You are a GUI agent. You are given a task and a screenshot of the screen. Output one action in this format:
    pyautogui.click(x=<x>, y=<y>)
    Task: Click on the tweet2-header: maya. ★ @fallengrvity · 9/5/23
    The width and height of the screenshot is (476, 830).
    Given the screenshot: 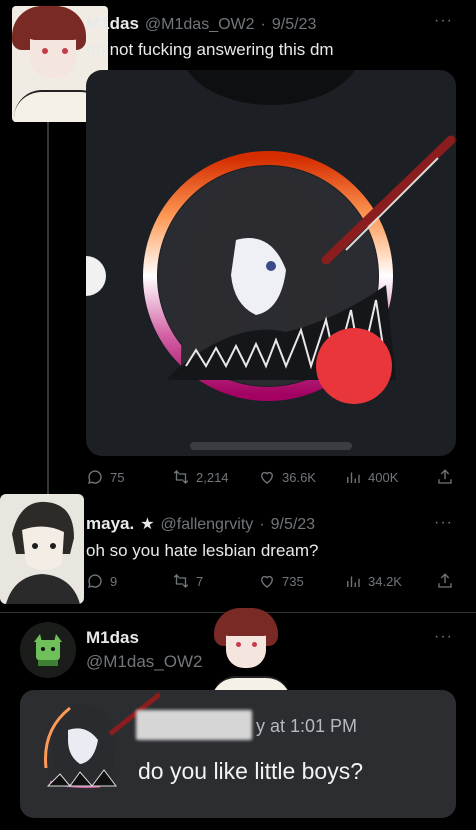 What is the action you would take?
    pyautogui.click(x=200, y=524)
    